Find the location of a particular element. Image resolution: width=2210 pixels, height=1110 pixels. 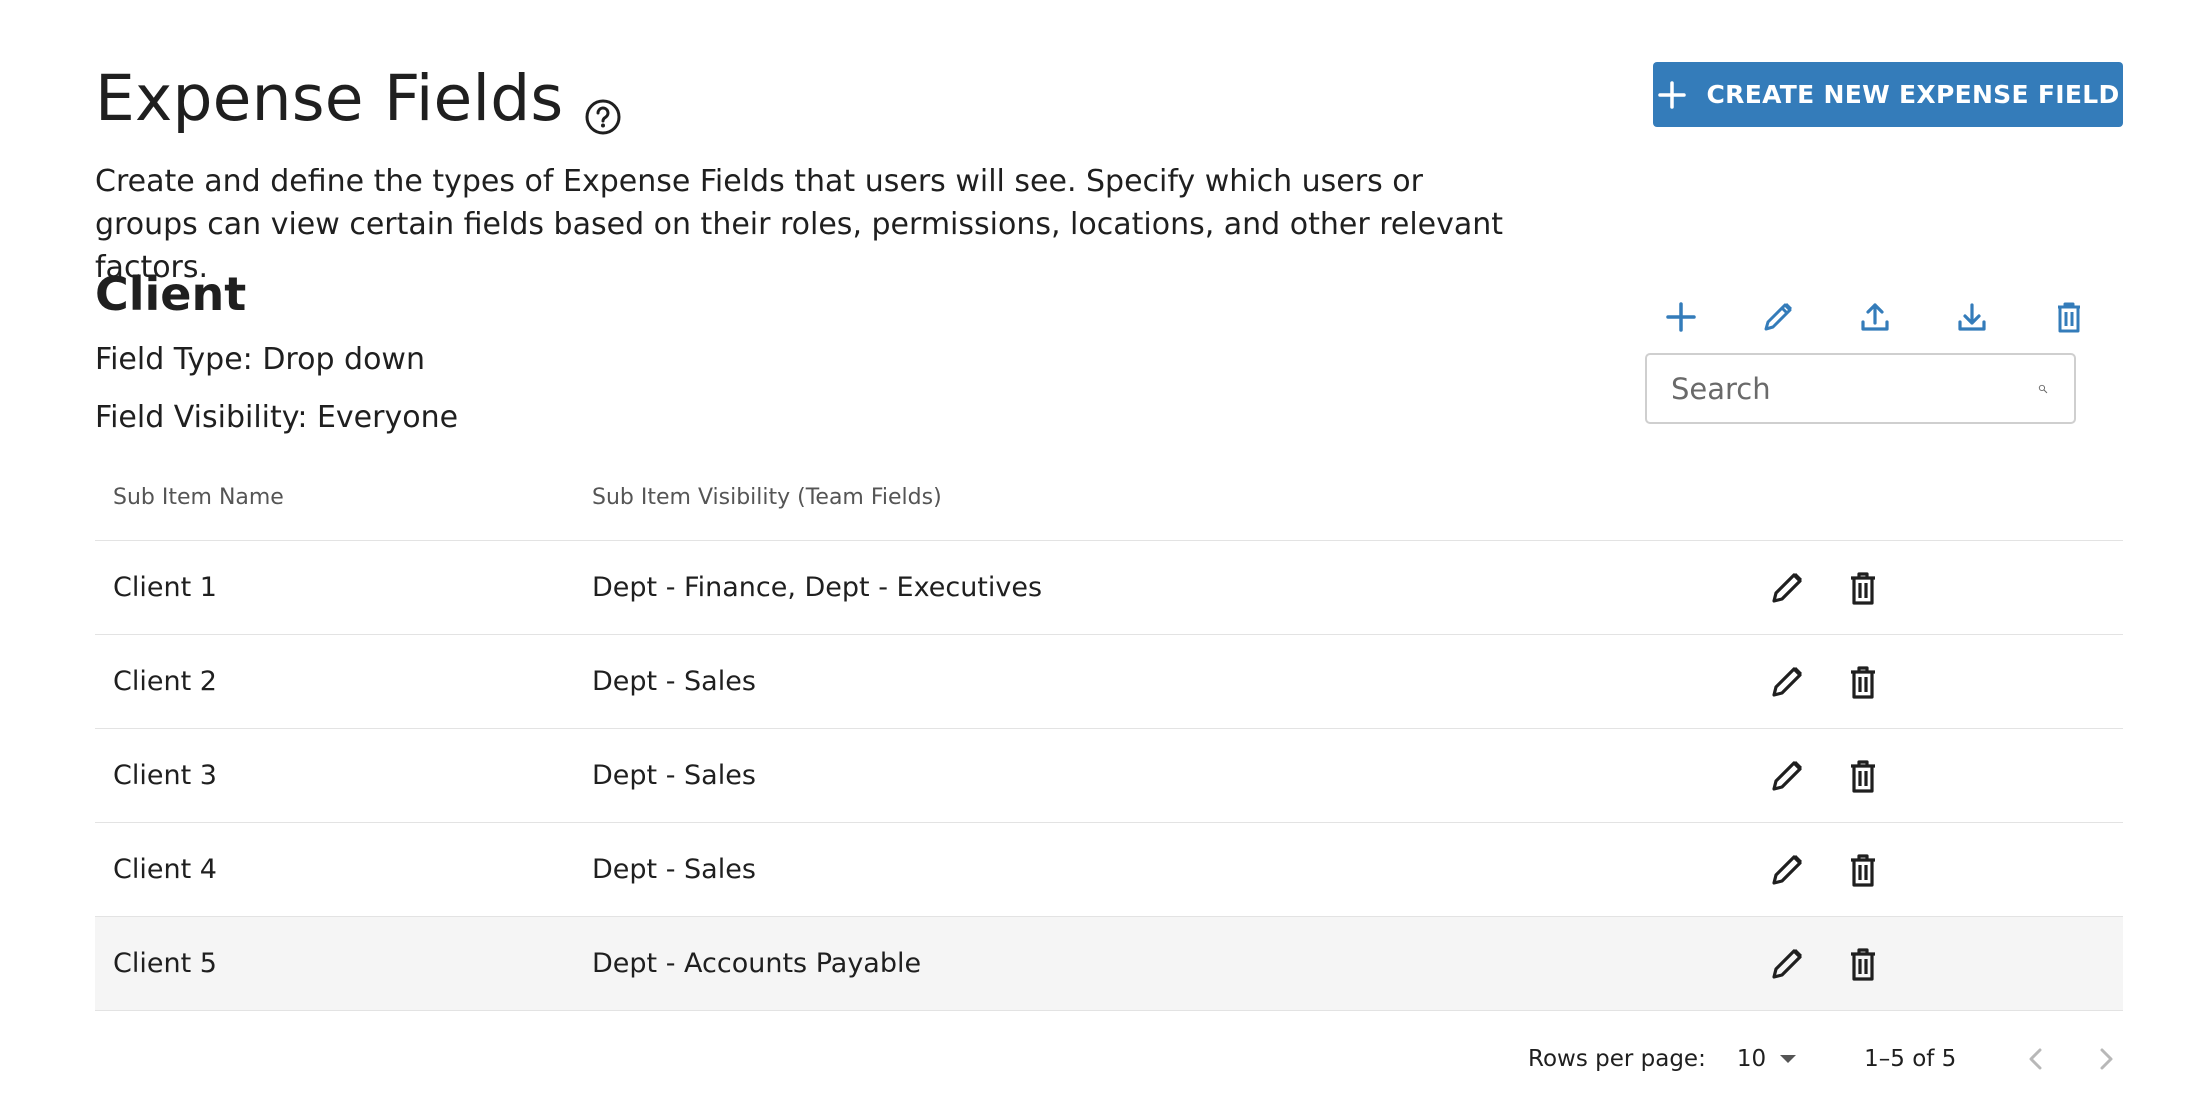

chevron-left-icon is located at coordinates (2035, 1059).